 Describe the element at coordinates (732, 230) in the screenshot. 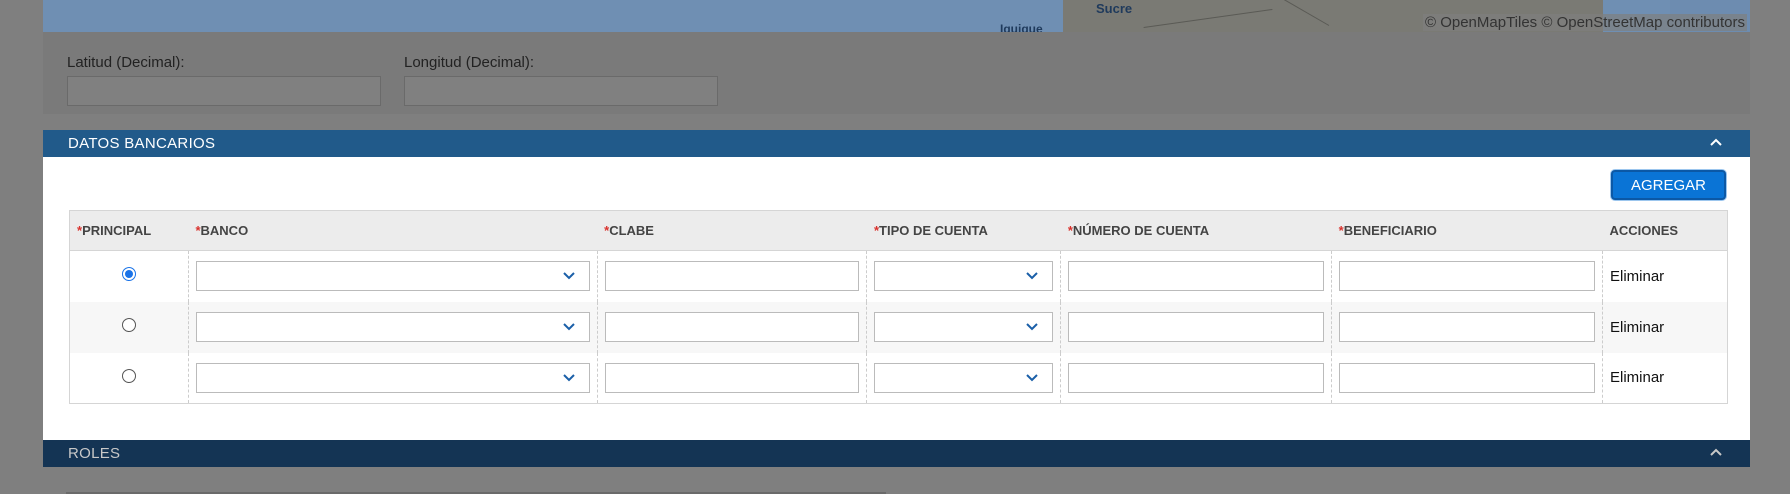

I see `column-header-clabe: *CLABE` at that location.